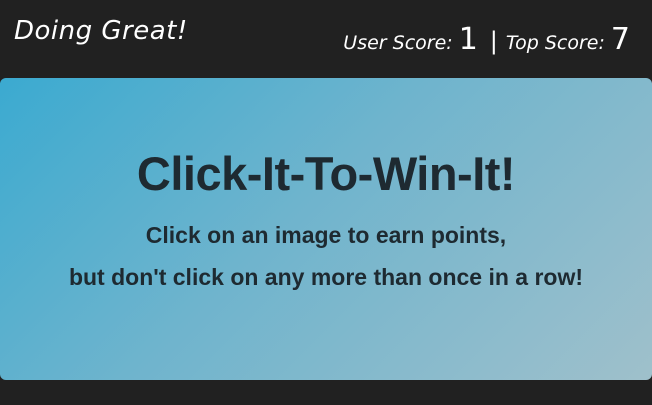  I want to click on user-score-label: User Score:, so click(398, 43).